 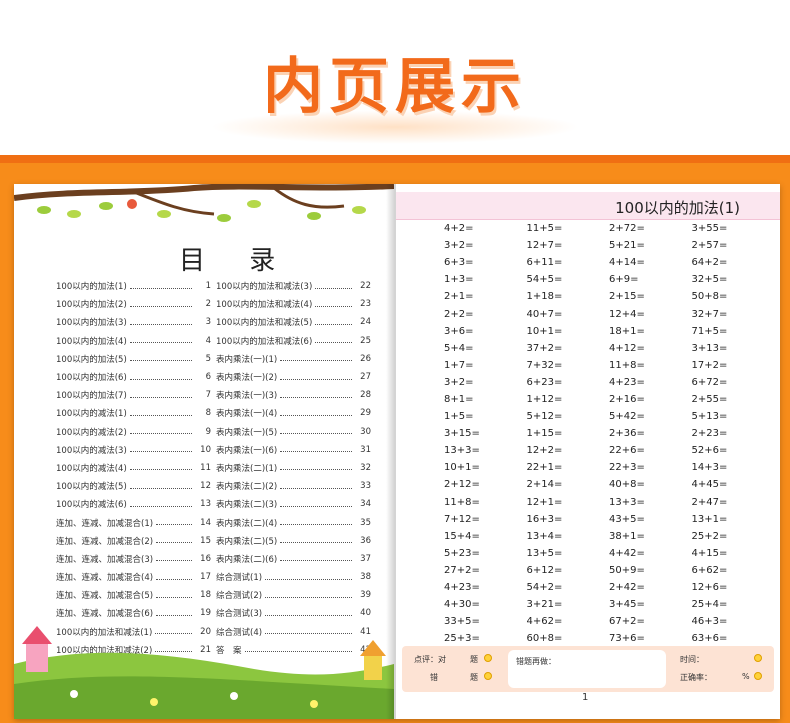 What do you see at coordinates (133, 359) in the screenshot?
I see `toc-entry: 100以内的加法(5) 5` at bounding box center [133, 359].